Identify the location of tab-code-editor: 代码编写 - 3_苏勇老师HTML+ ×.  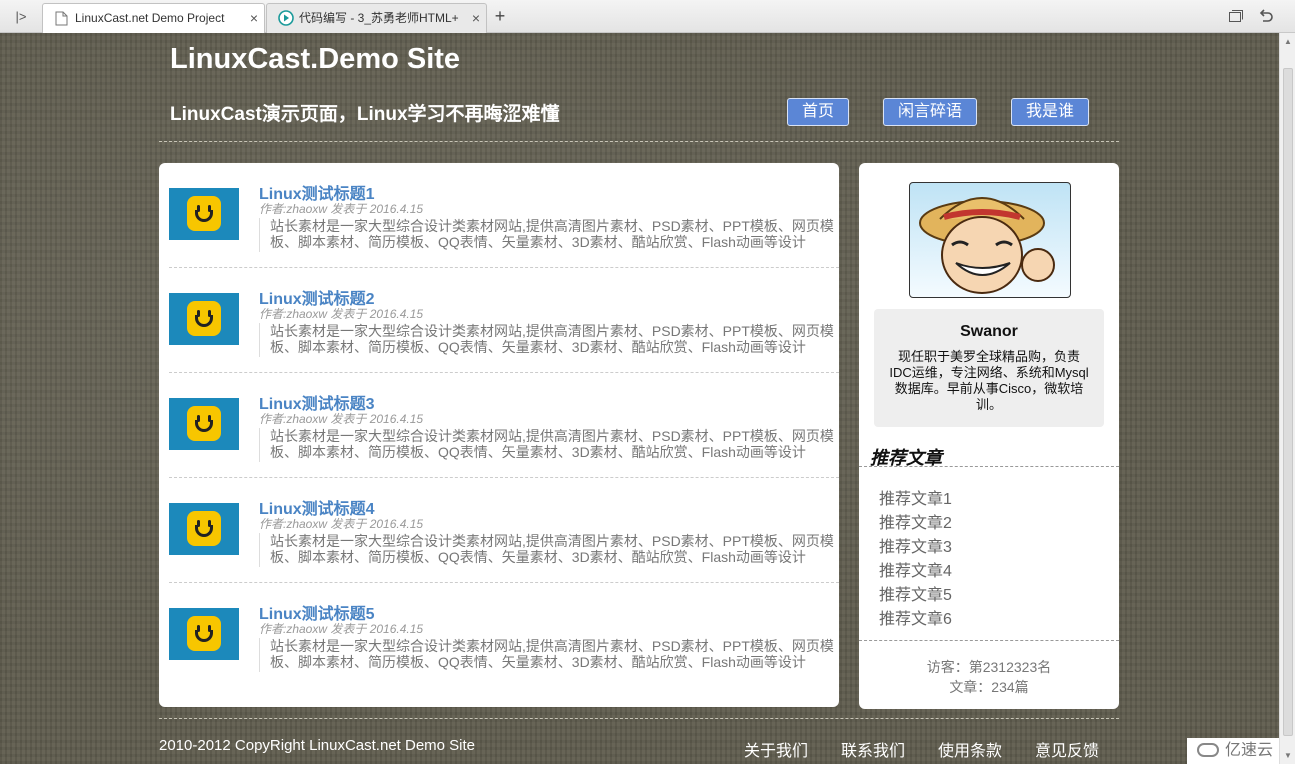
(376, 18).